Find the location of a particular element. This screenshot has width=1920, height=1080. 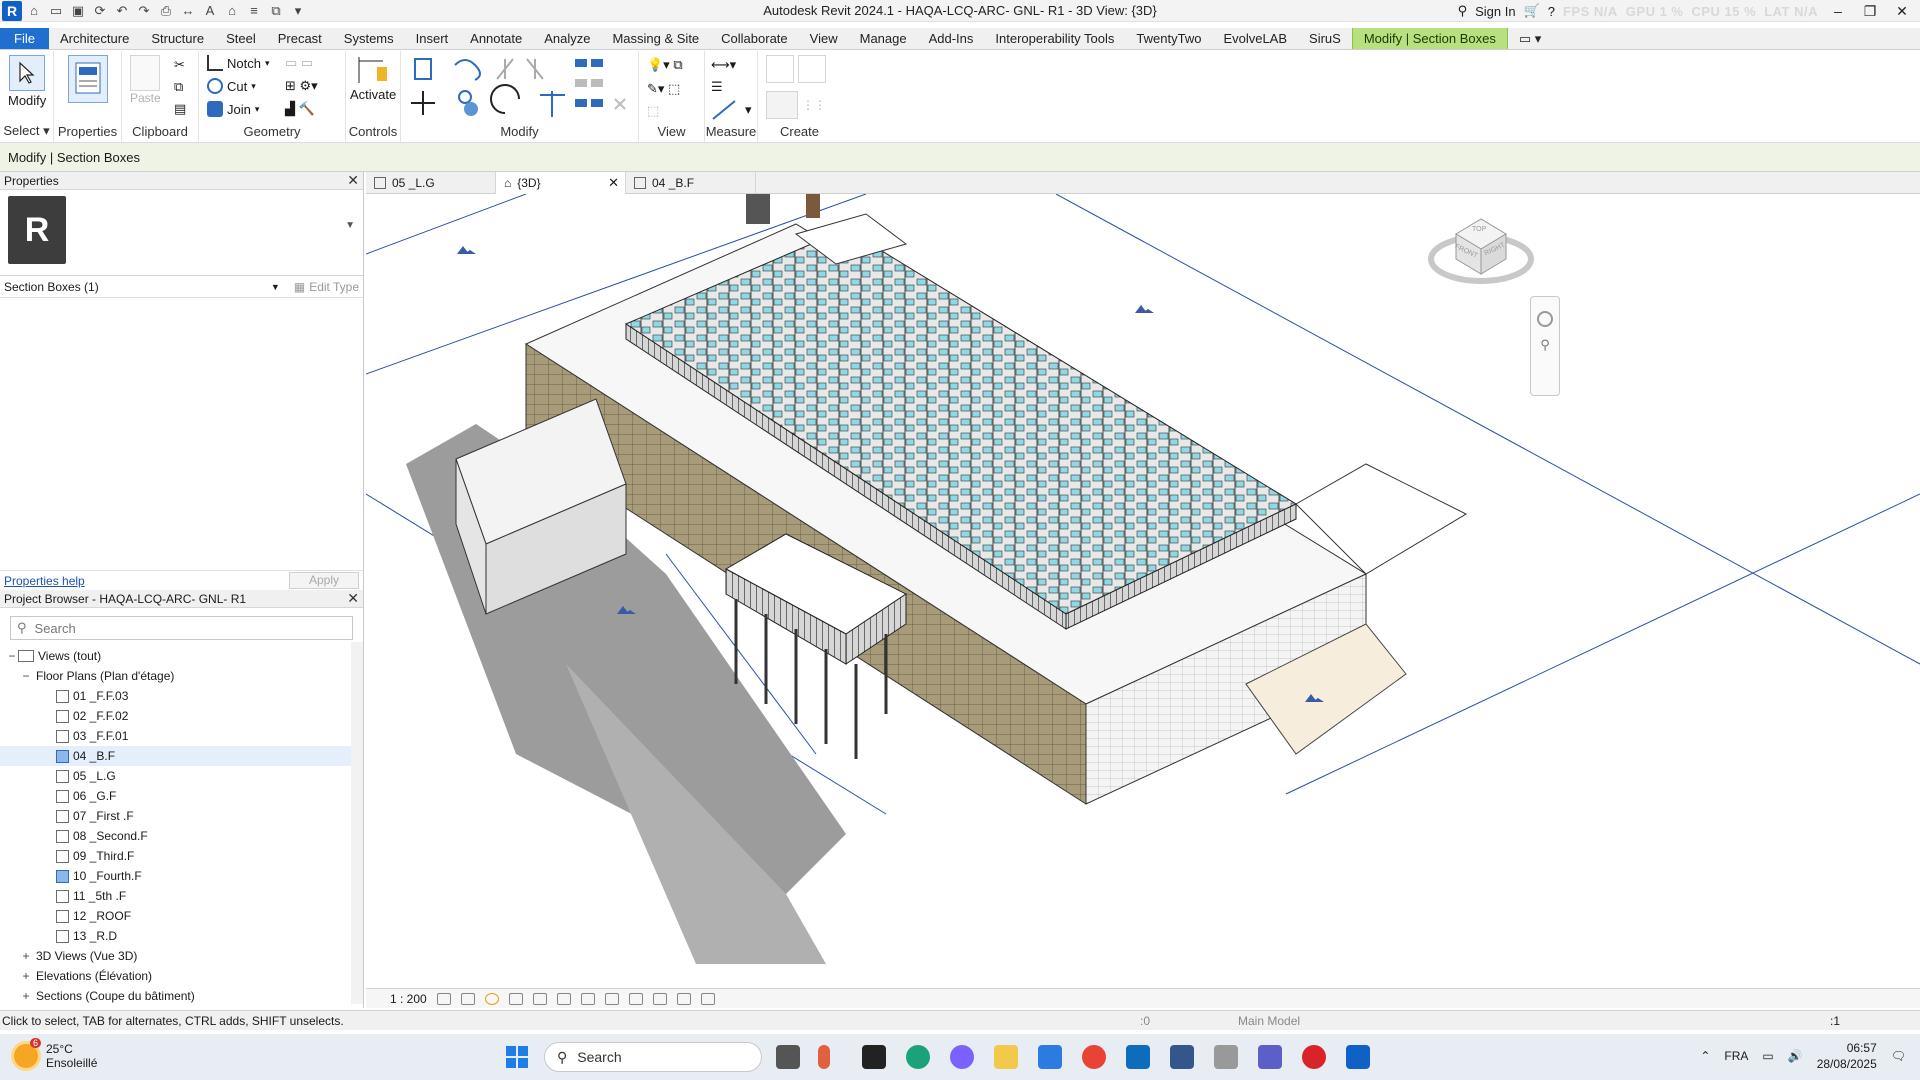

store-icon is located at coordinates (1050, 1057).